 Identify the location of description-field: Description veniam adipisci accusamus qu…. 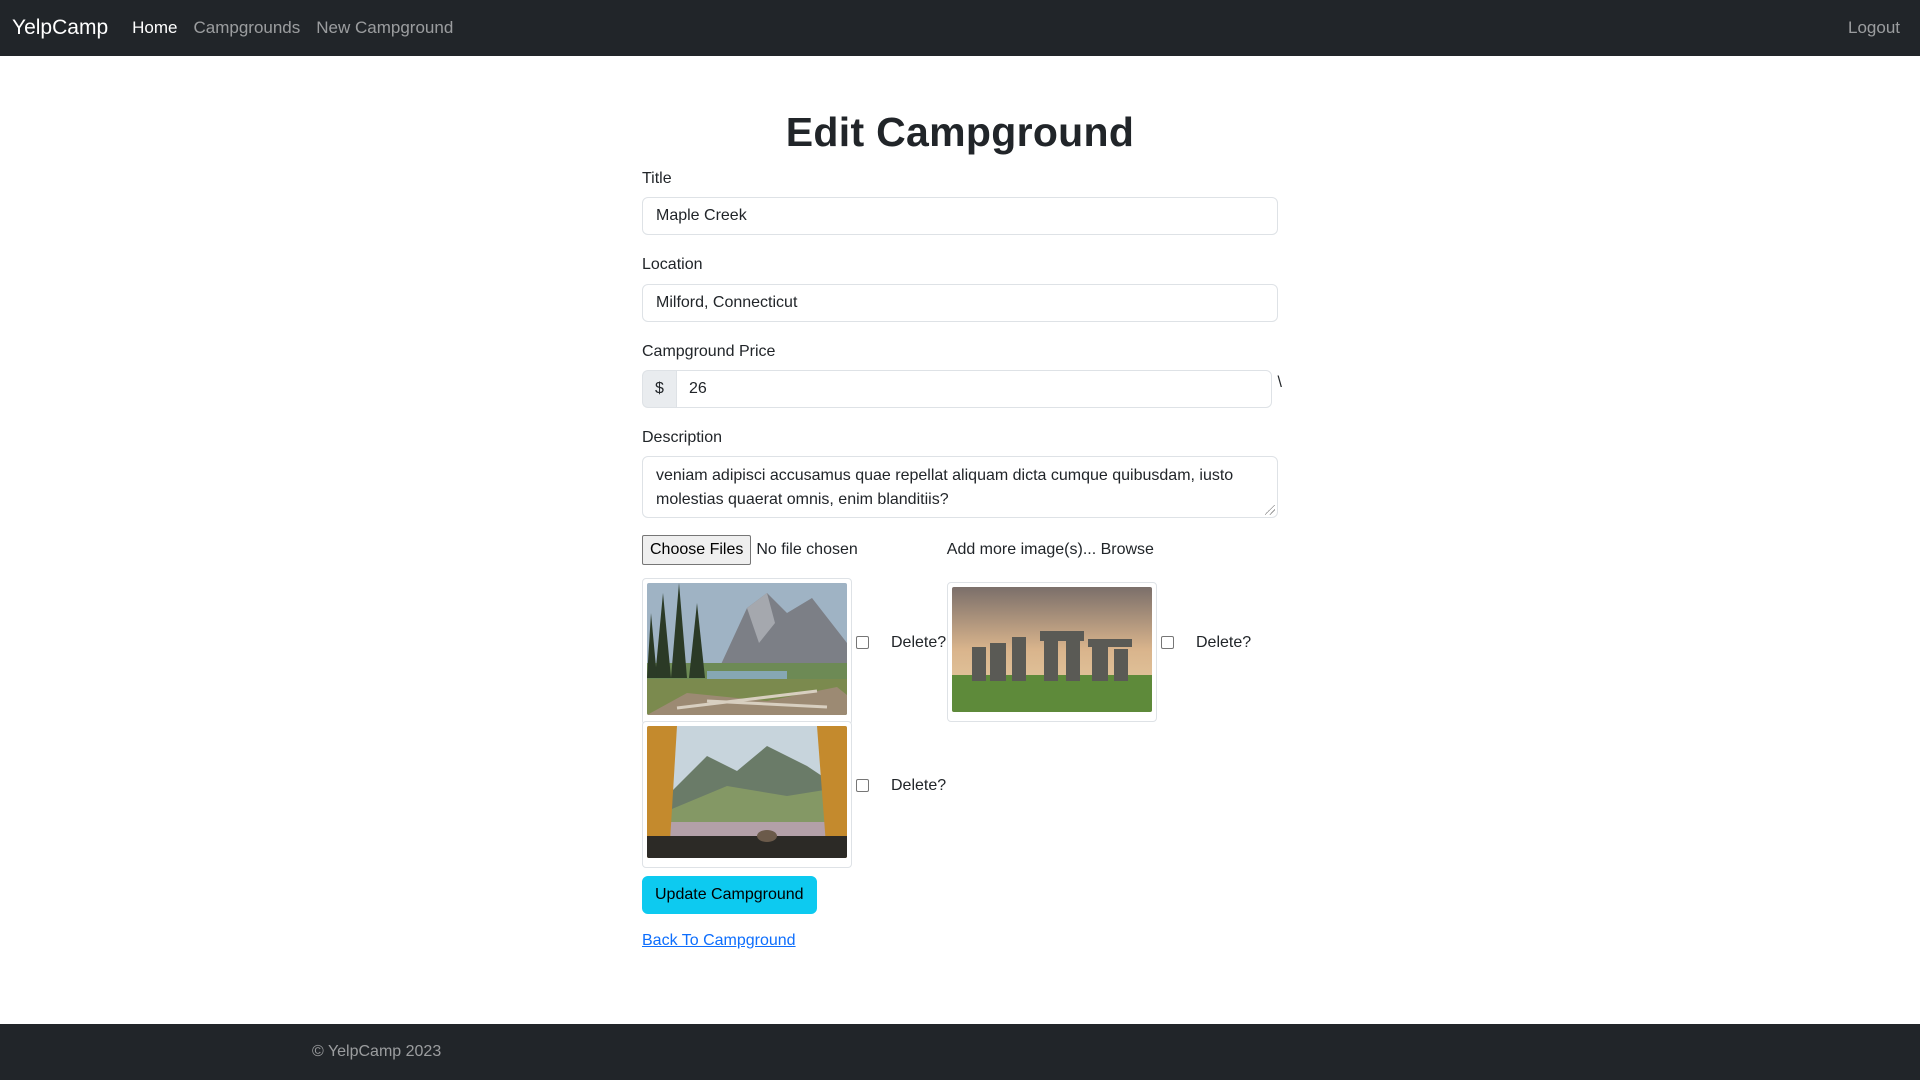
(960, 473).